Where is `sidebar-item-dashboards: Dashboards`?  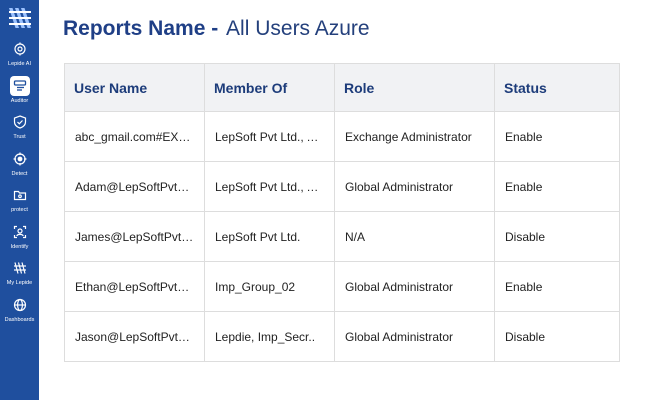
sidebar-item-dashboards: Dashboards is located at coordinates (19, 313).